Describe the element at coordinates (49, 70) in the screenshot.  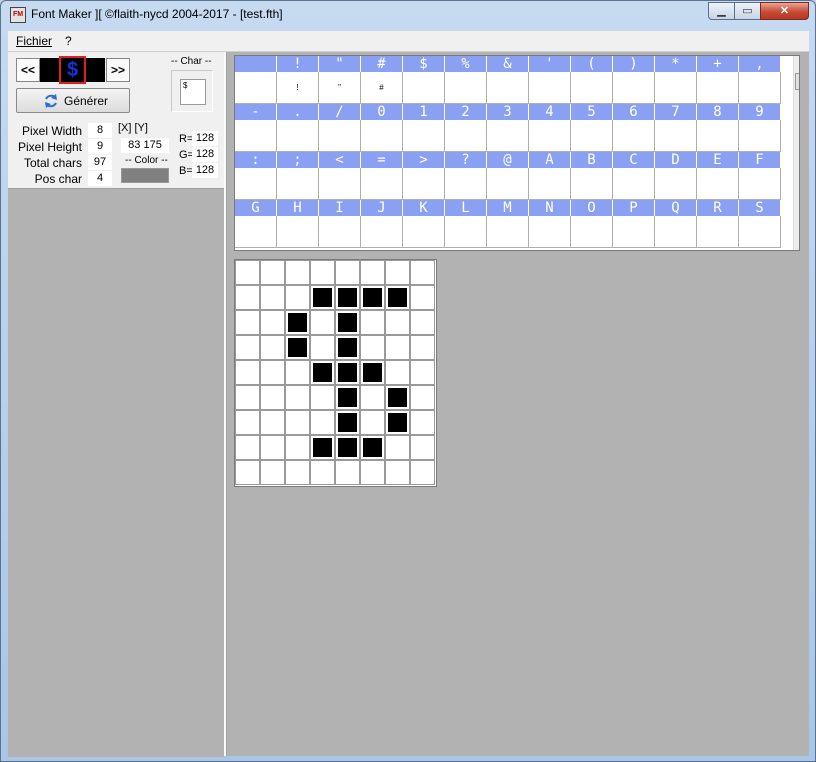
I see `prev-char-preview` at that location.